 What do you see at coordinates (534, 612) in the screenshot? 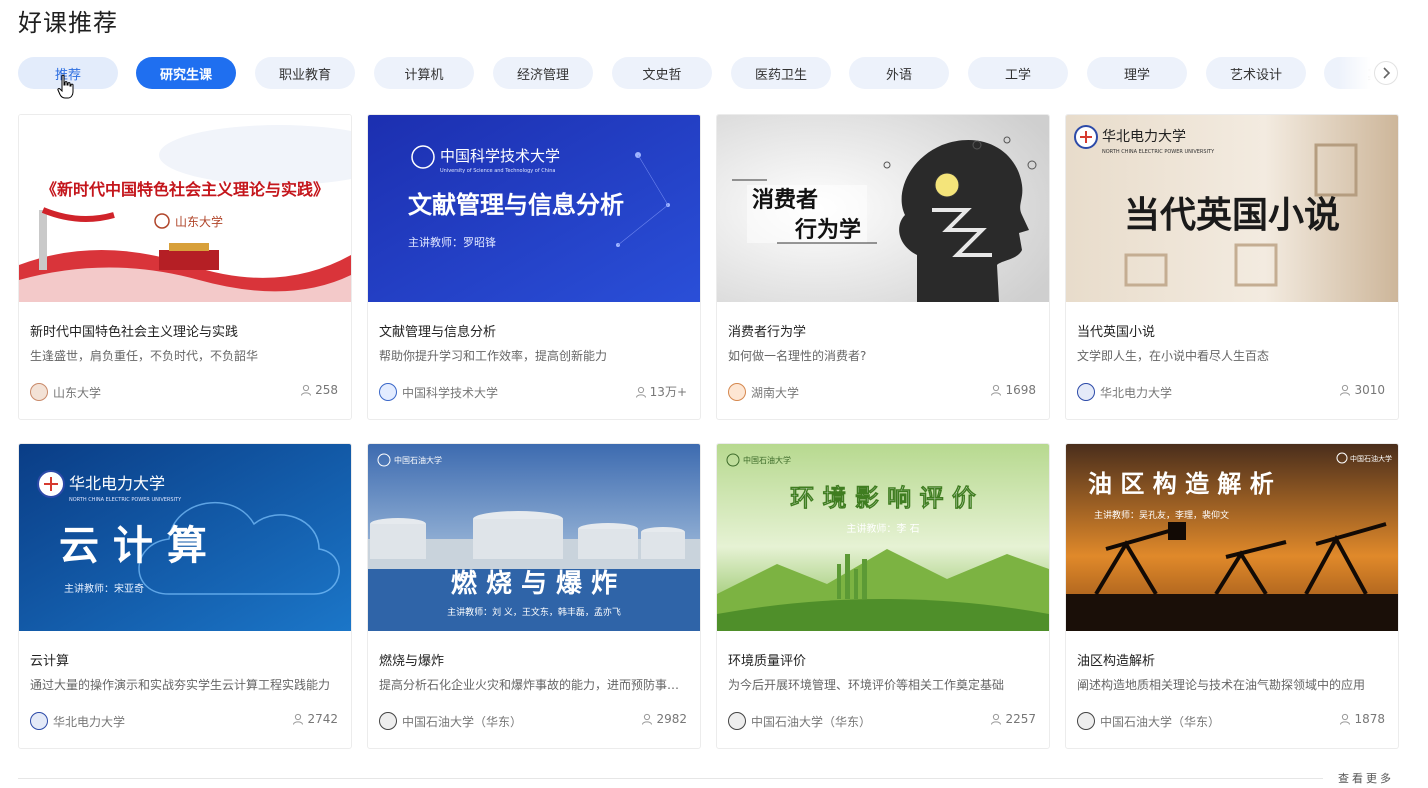
I see `thumb-subtitle: 主讲教师：刘 义，王文东，韩丰磊，孟亦飞` at bounding box center [534, 612].